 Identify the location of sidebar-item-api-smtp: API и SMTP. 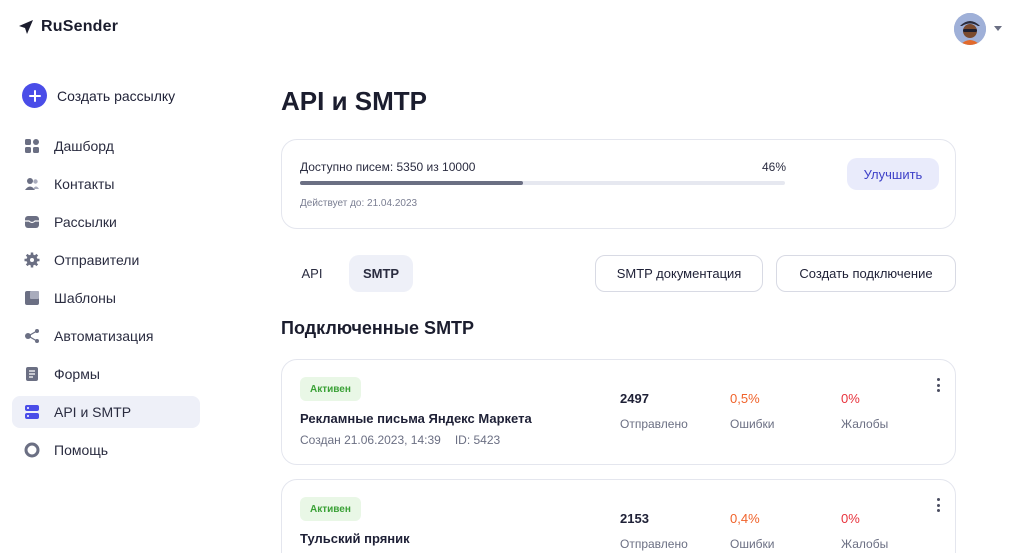
(106, 412).